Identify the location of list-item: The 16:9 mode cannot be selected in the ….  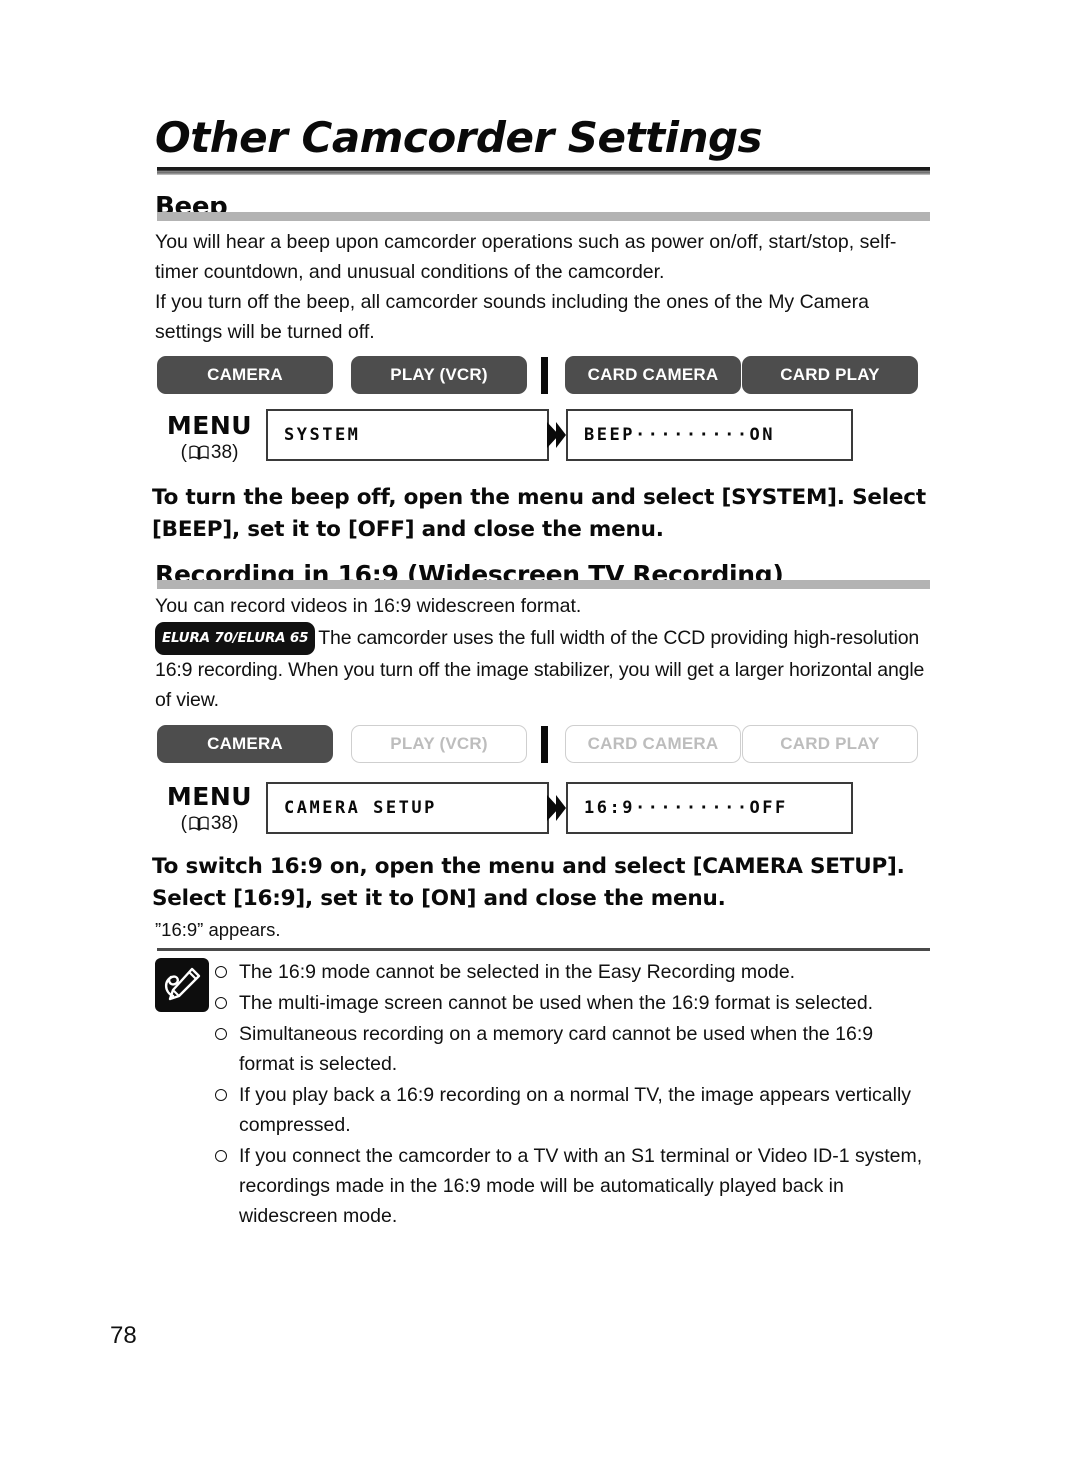
(572, 972).